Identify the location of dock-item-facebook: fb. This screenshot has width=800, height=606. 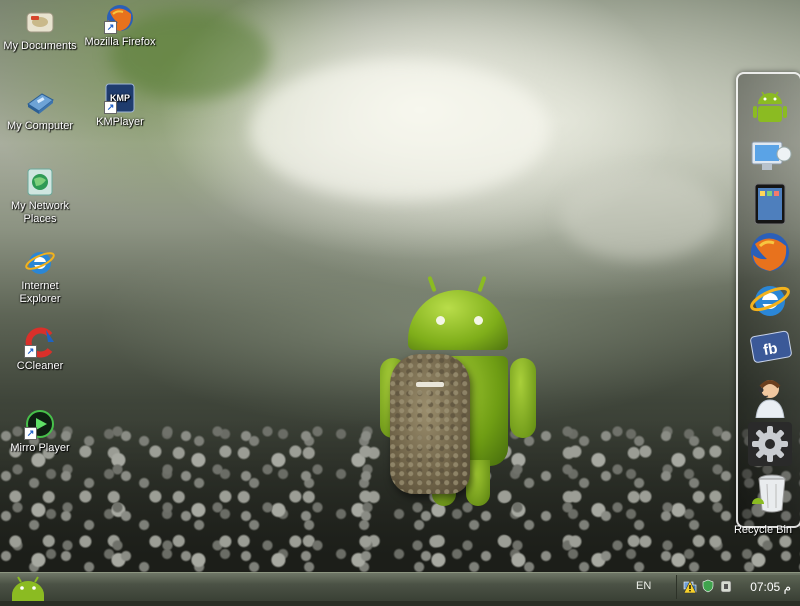
(770, 348).